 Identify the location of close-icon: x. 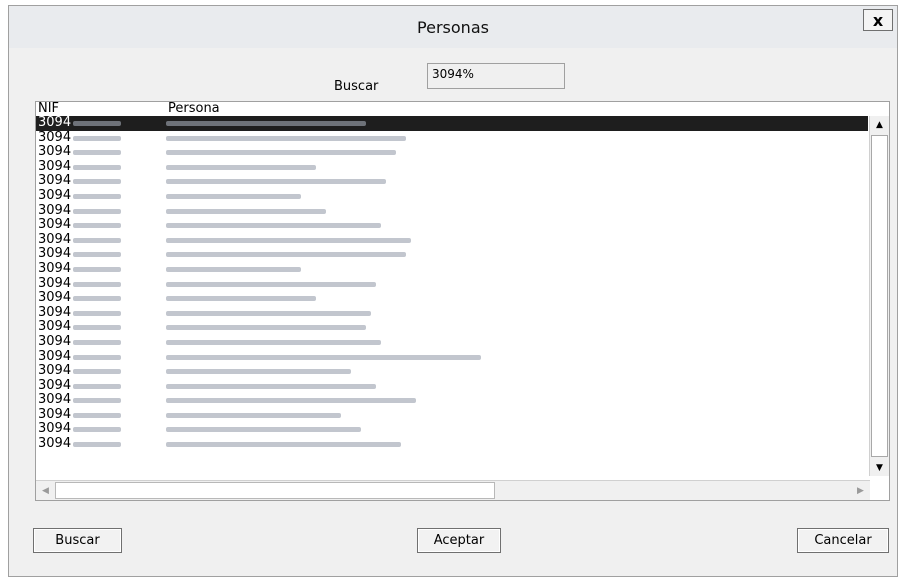
(878, 20).